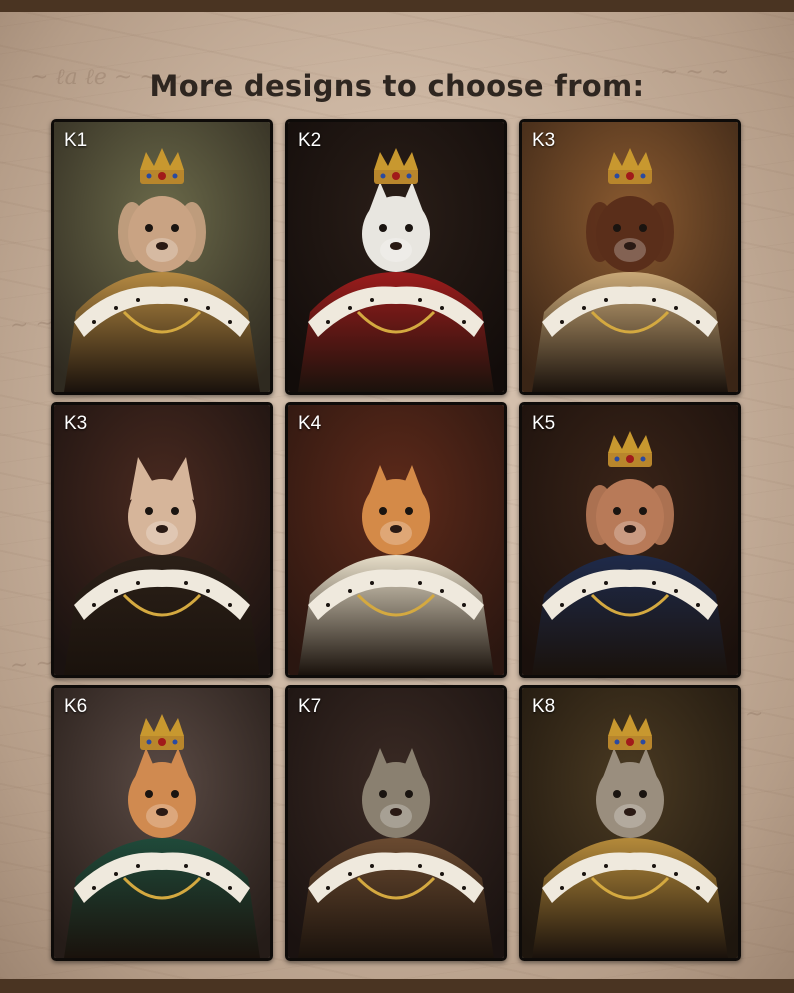 The height and width of the screenshot is (993, 794). I want to click on design-card: K4, so click(396, 540).